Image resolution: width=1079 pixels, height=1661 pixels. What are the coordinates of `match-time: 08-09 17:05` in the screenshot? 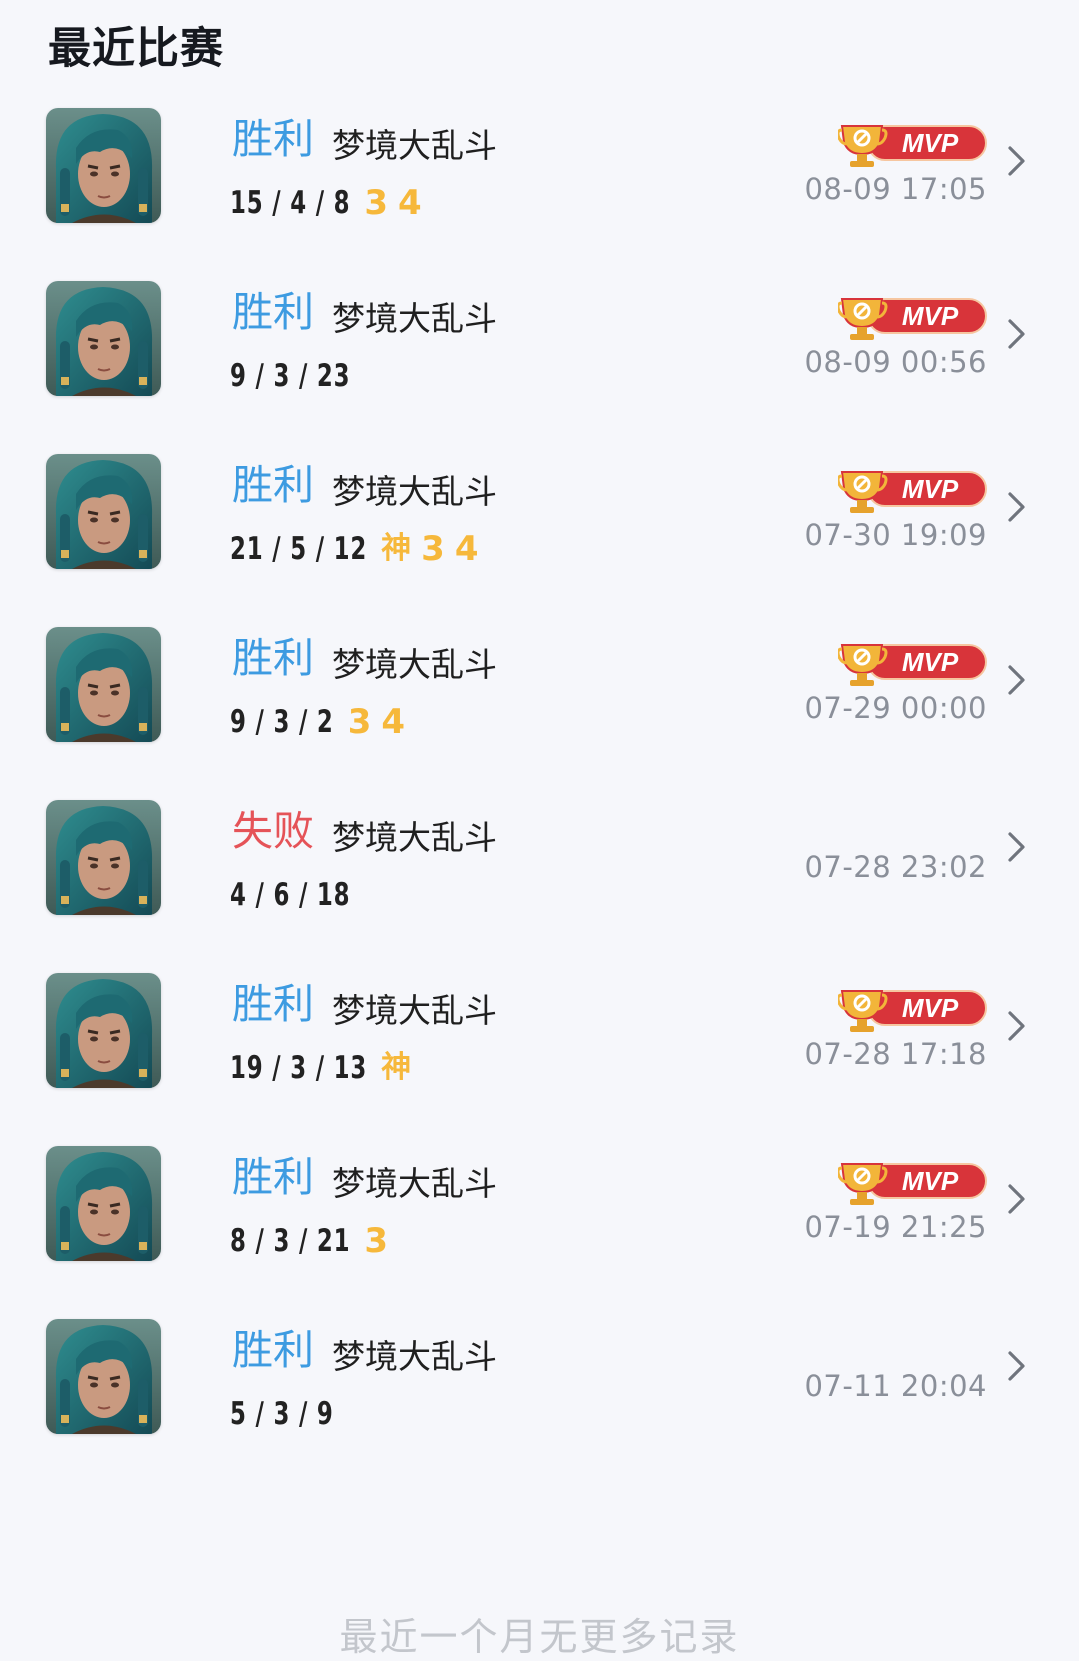 It's located at (895, 189).